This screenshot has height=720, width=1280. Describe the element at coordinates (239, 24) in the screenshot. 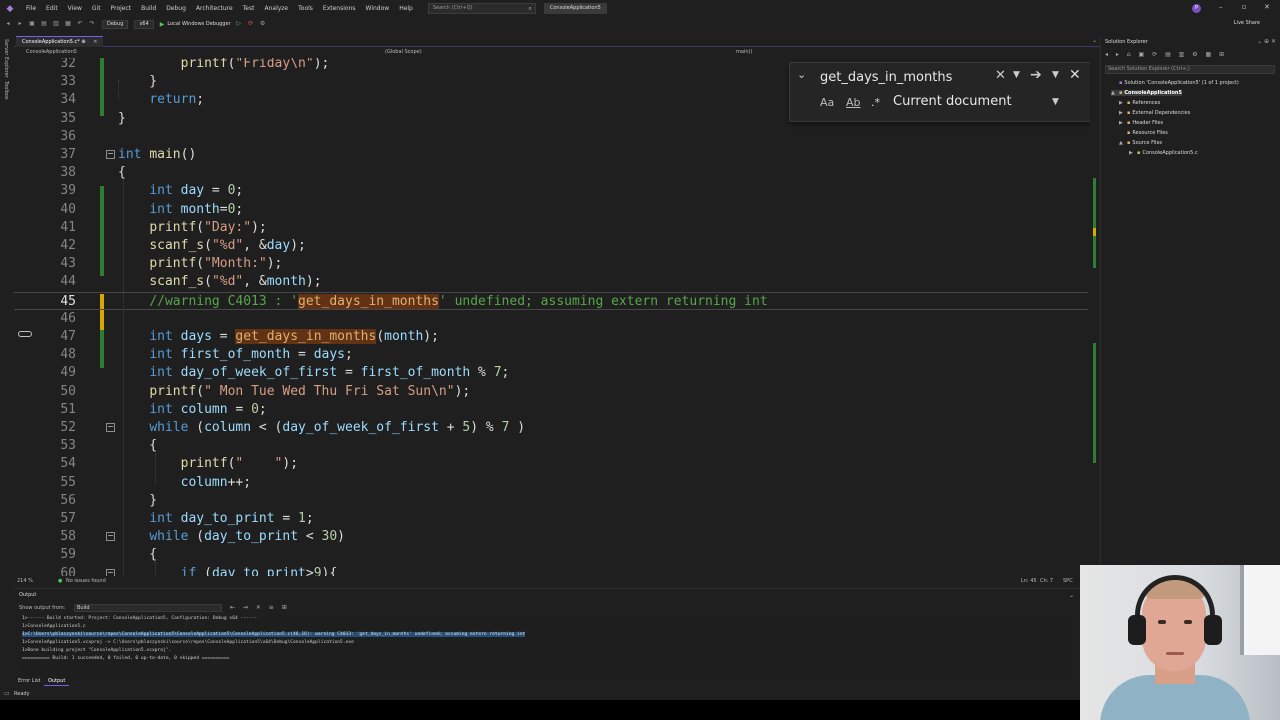

I see `run-without-debug-icon: ▷` at that location.